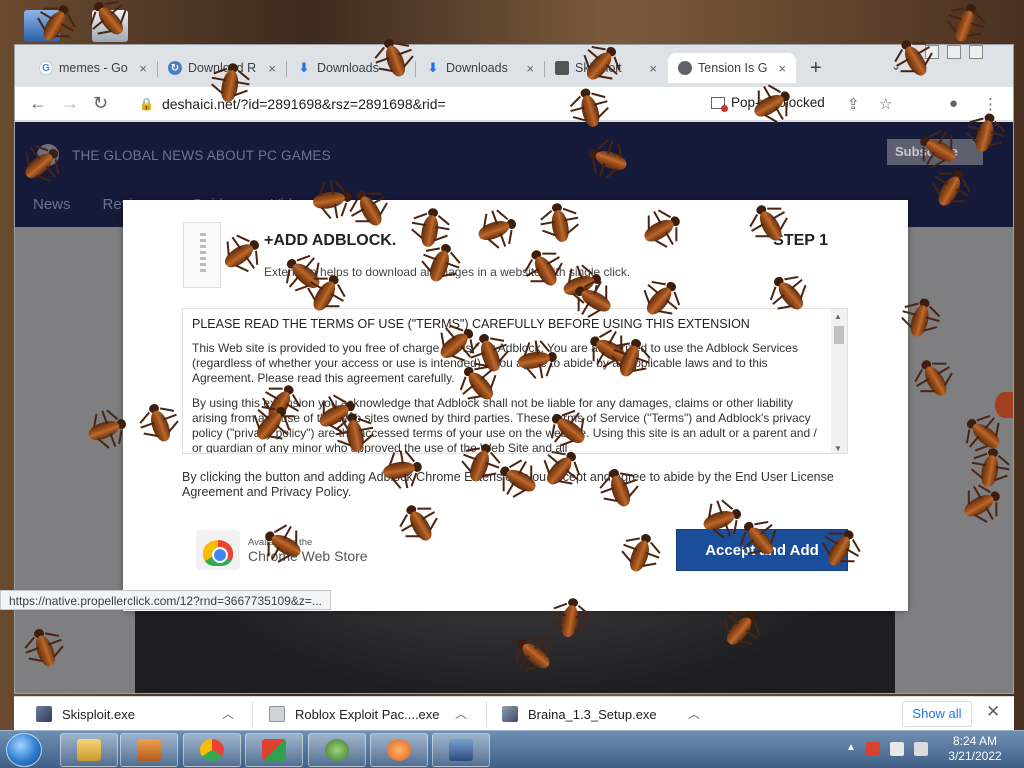  I want to click on tab-label: Downloads, so click(477, 68).